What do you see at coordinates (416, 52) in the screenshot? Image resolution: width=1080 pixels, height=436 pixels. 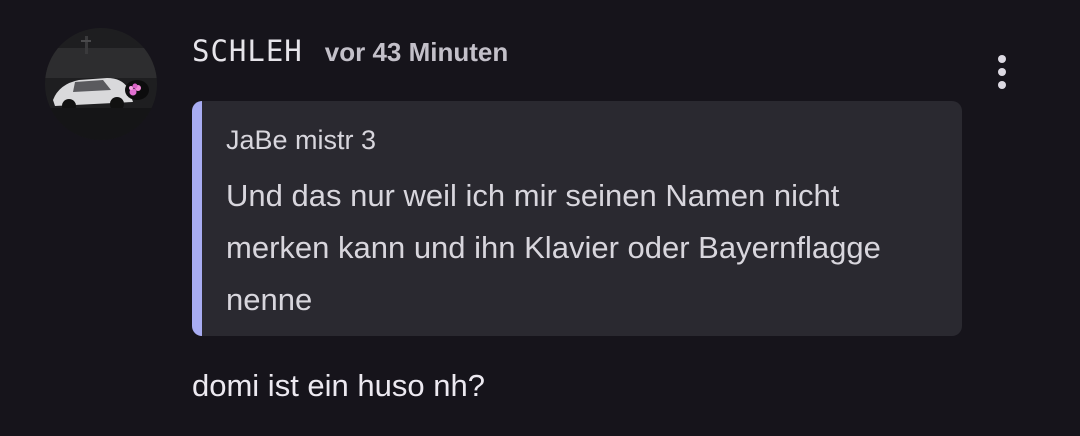 I see `comment-timestamp: vor 43 Minuten` at bounding box center [416, 52].